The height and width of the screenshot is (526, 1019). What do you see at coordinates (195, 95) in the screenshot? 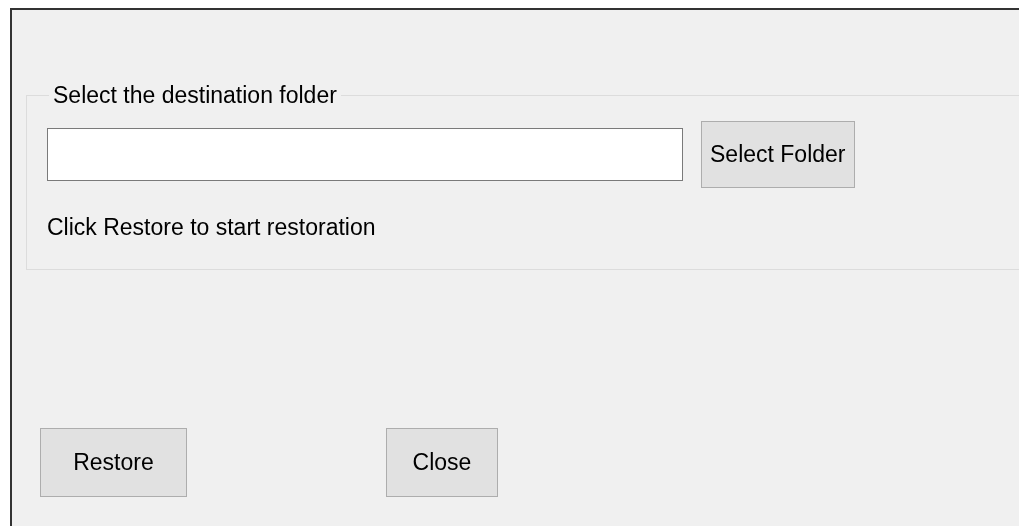
I see `group-title: Select the destination folder` at bounding box center [195, 95].